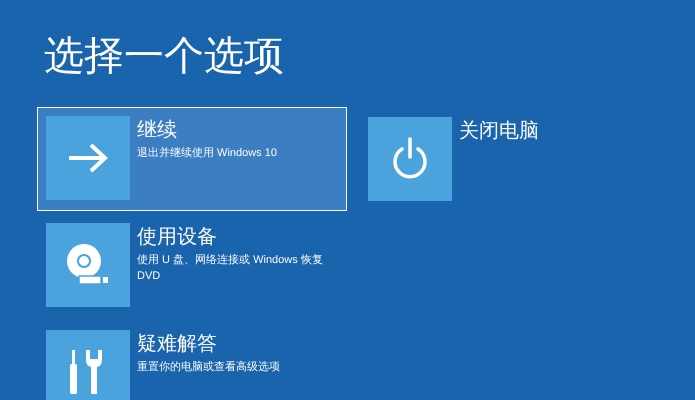  I want to click on option-description: 使用 U 盘、网络连接或 Windows 恢复 DVD, so click(230, 268).